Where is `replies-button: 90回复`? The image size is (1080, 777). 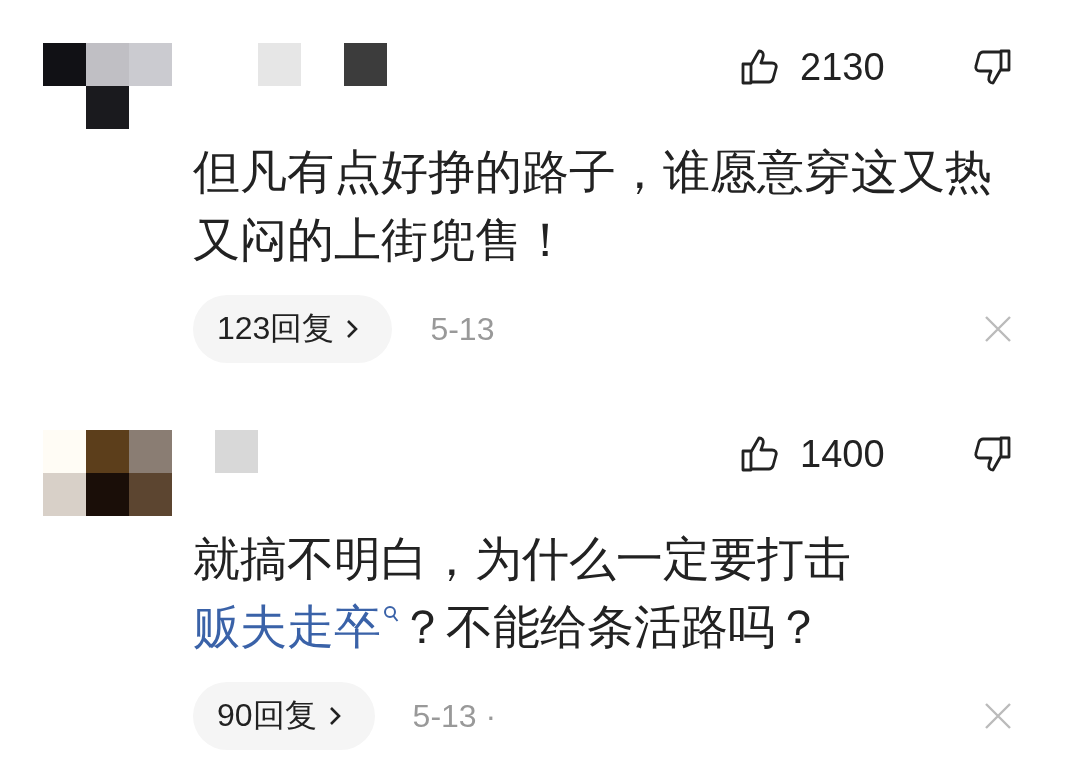 replies-button: 90回复 is located at coordinates (284, 716).